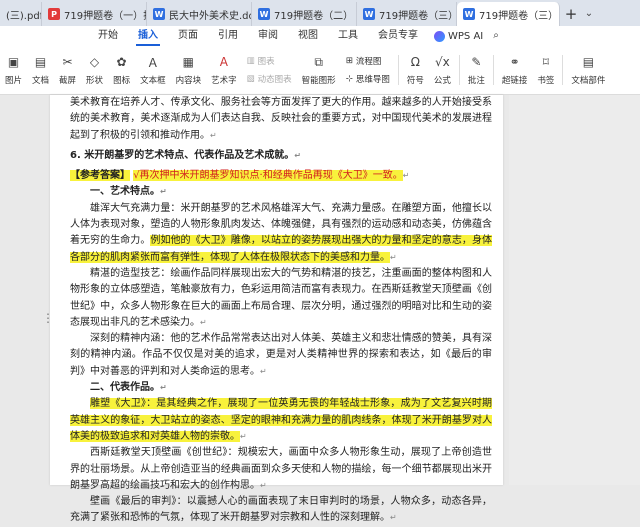 This screenshot has width=640, height=527. What do you see at coordinates (415, 62) in the screenshot?
I see `omega-icon: Ω` at bounding box center [415, 62].